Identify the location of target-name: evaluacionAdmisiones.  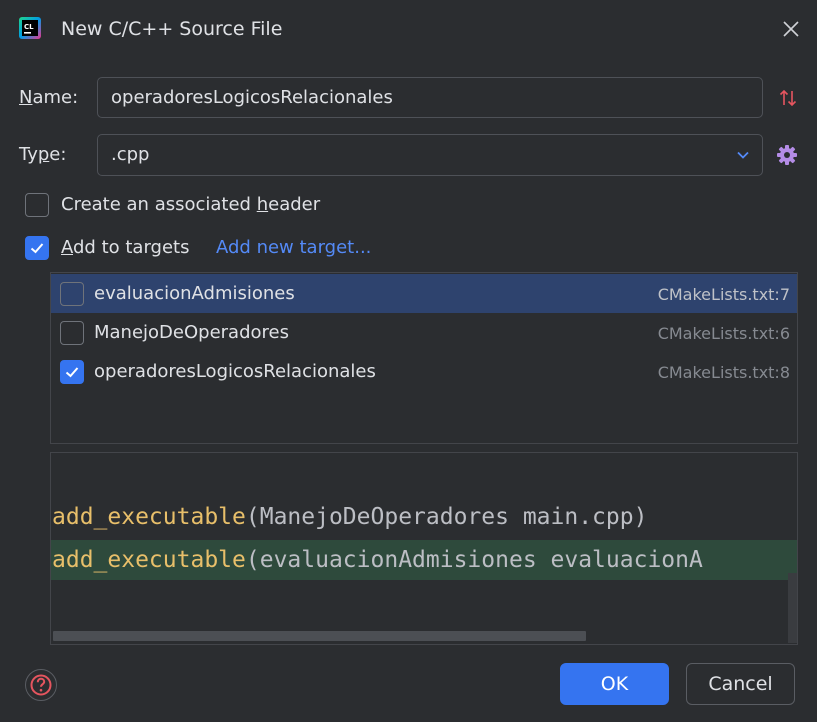
(194, 293).